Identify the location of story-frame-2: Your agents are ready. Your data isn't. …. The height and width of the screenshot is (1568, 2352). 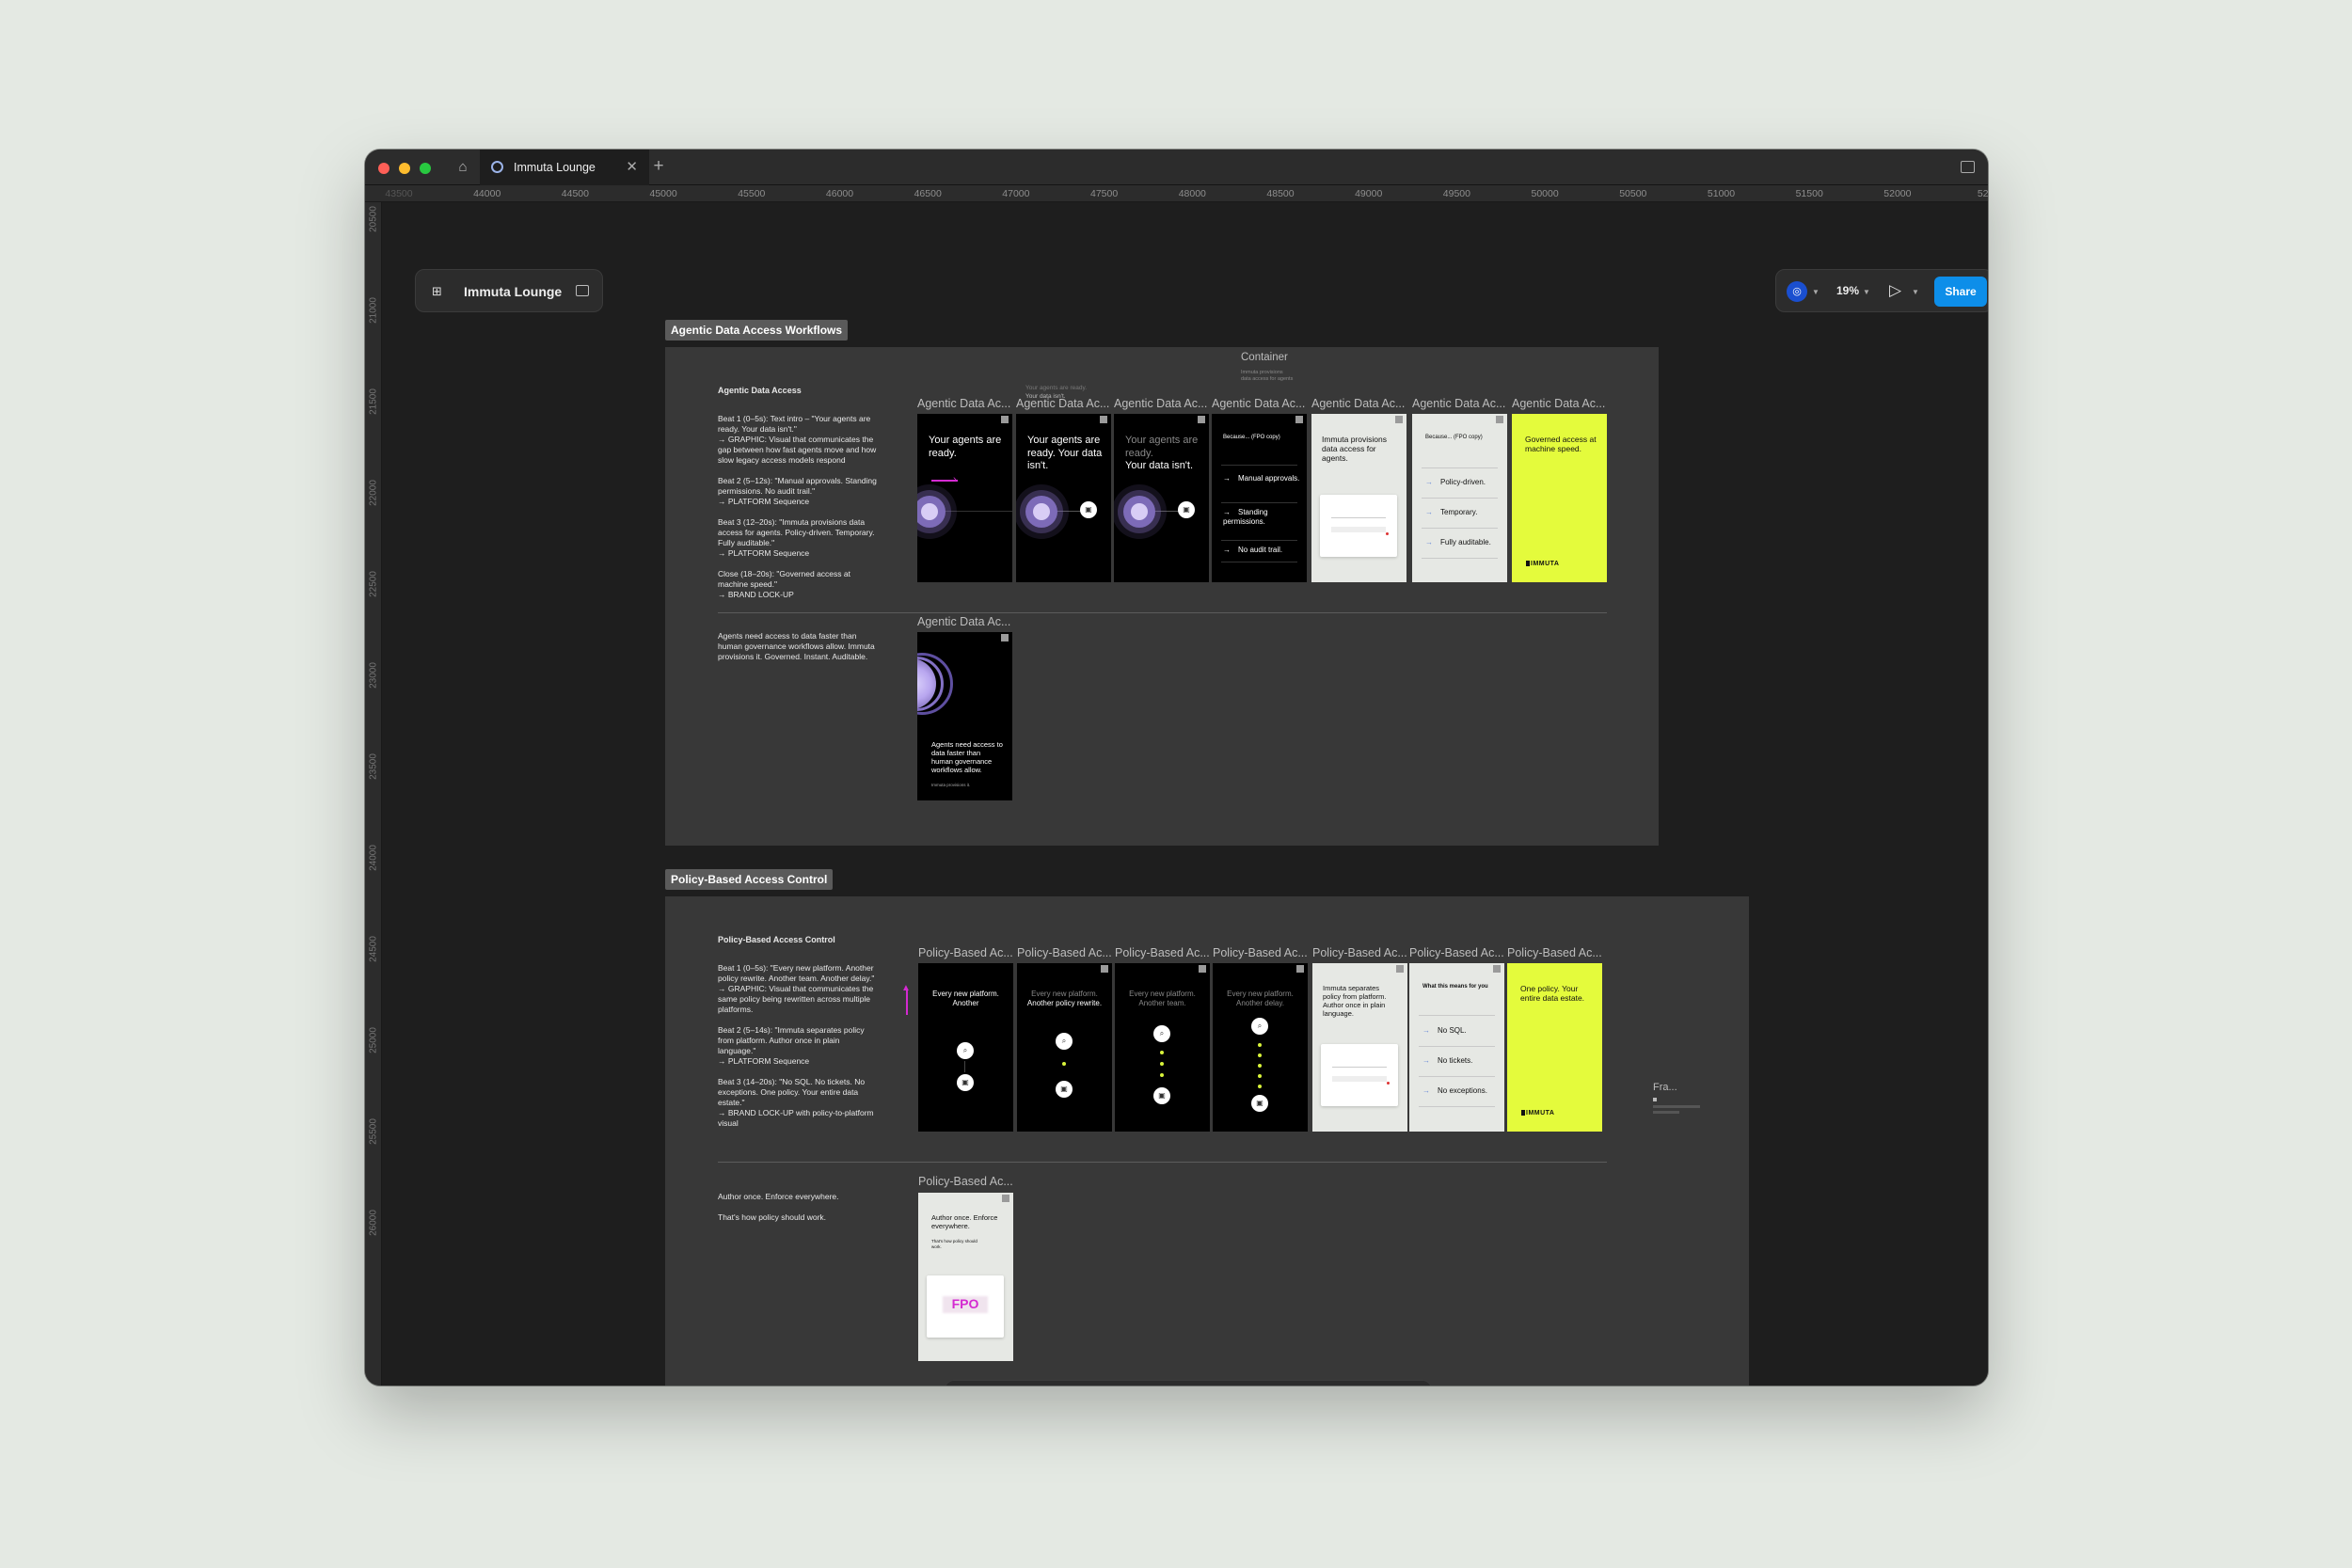
(1063, 498).